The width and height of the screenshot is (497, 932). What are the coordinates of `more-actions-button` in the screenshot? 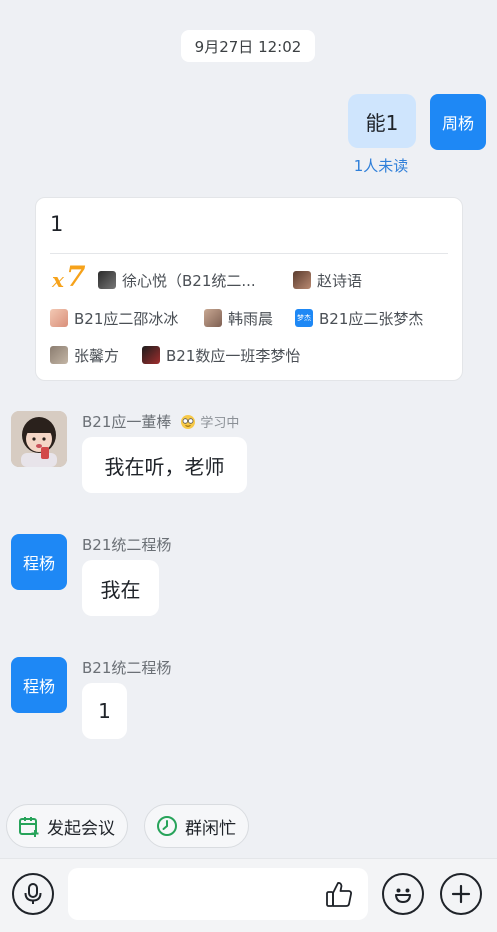 It's located at (461, 894).